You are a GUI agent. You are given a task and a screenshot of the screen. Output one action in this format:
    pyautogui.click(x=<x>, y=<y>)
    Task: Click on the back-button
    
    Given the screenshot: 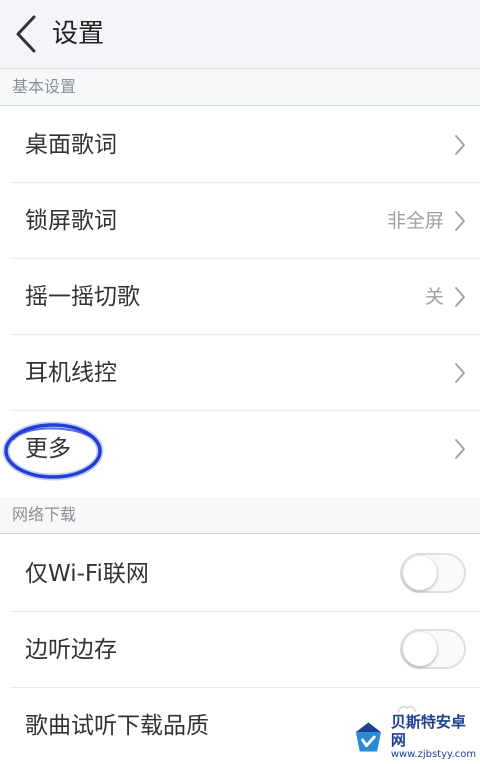 What is the action you would take?
    pyautogui.click(x=26, y=34)
    